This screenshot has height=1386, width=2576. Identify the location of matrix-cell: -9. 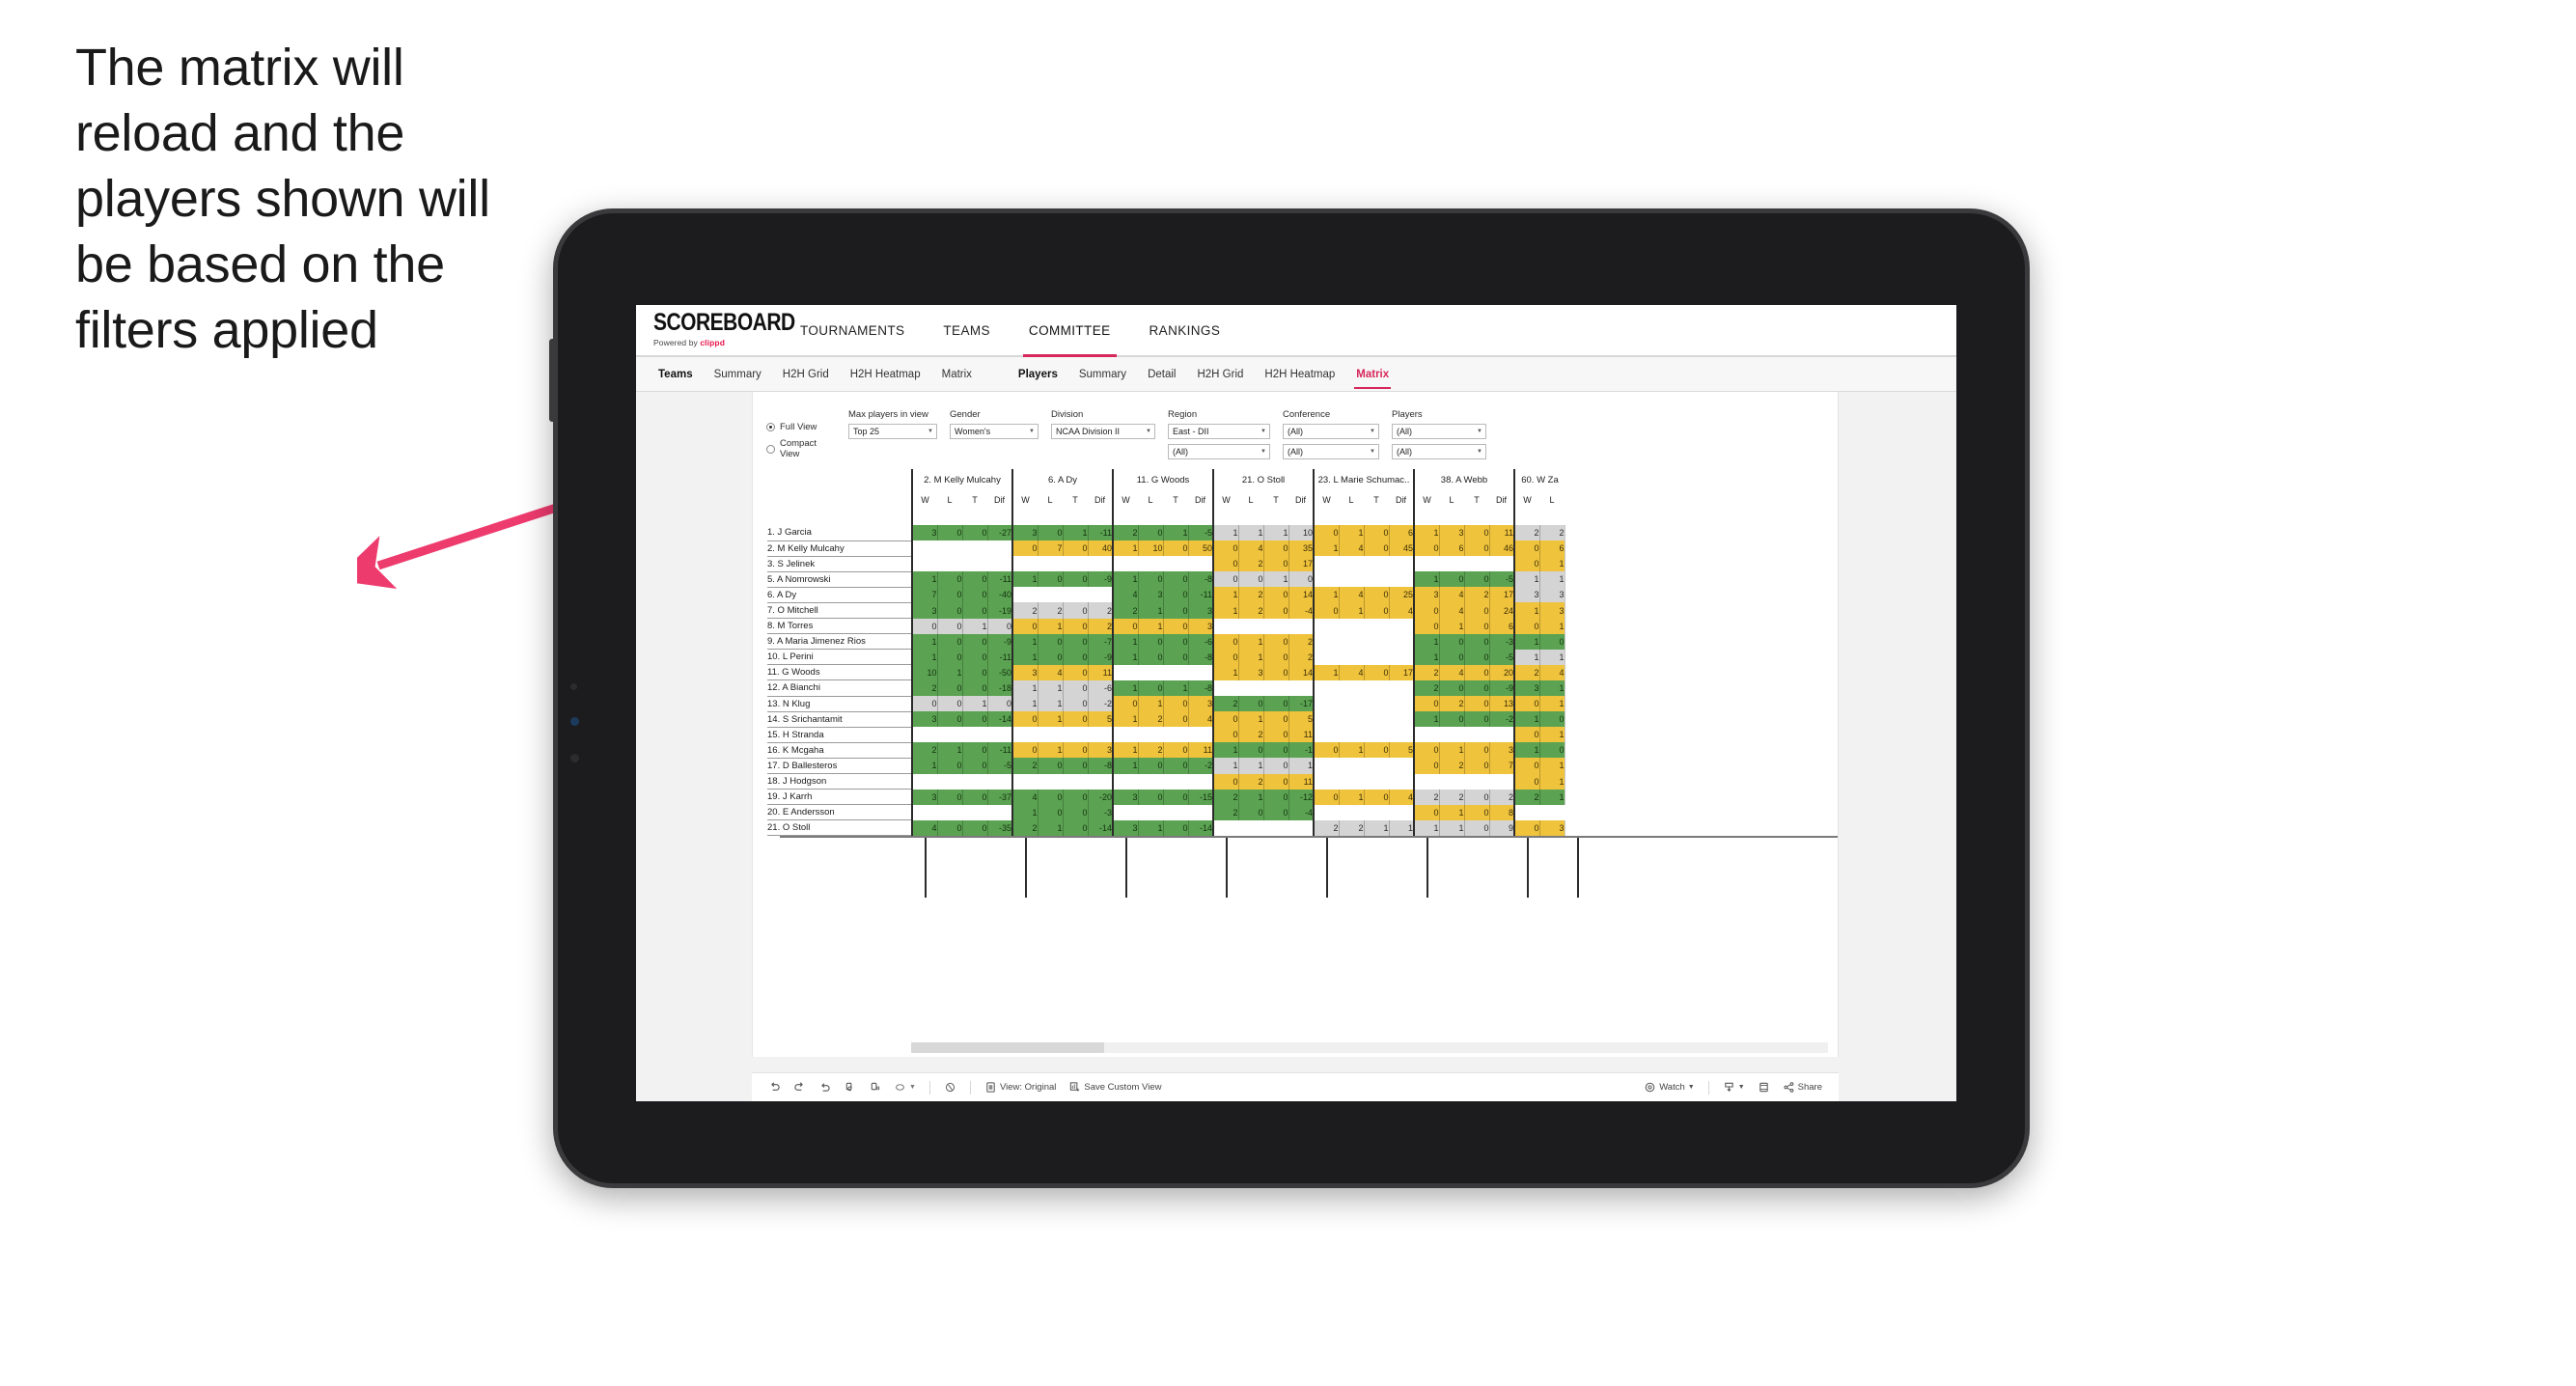
(1000, 641).